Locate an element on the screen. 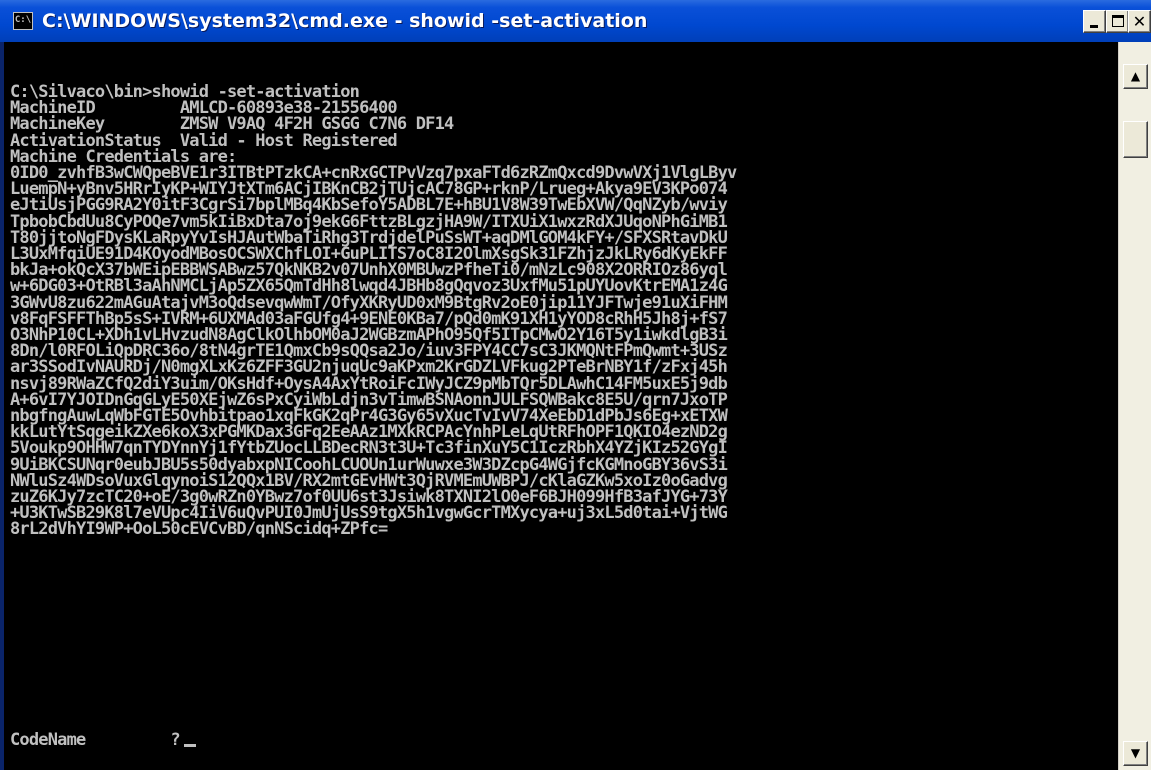  cmd-icon: C:\ is located at coordinates (23, 21).